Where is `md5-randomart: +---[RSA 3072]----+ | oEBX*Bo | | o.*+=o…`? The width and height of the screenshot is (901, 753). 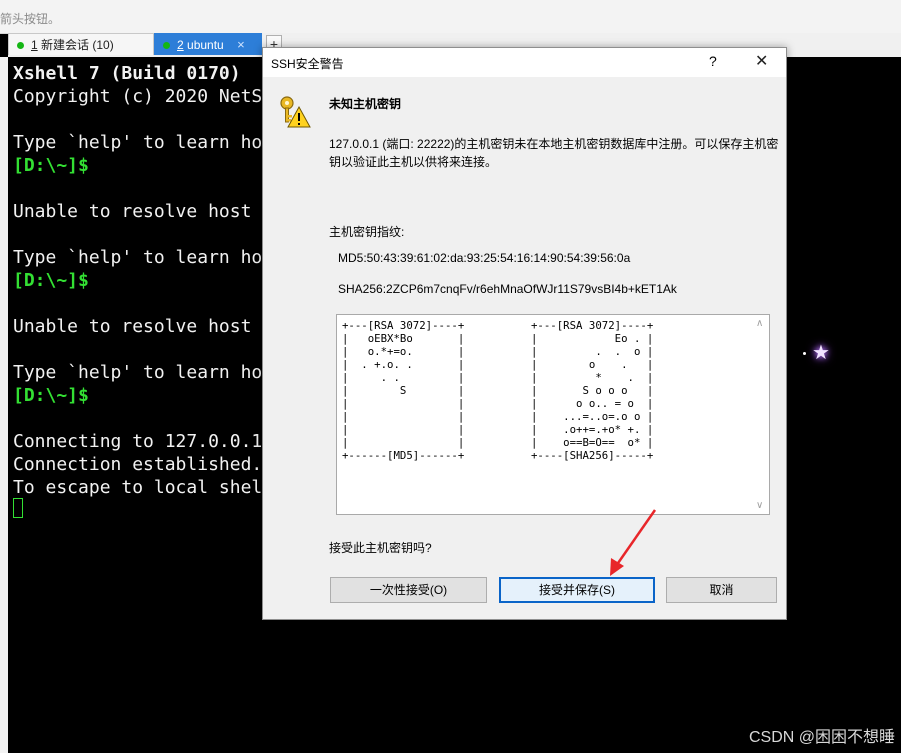
md5-randomart: +---[RSA 3072]----+ | oEBX*Bo | | o.*+=o… is located at coordinates (403, 390).